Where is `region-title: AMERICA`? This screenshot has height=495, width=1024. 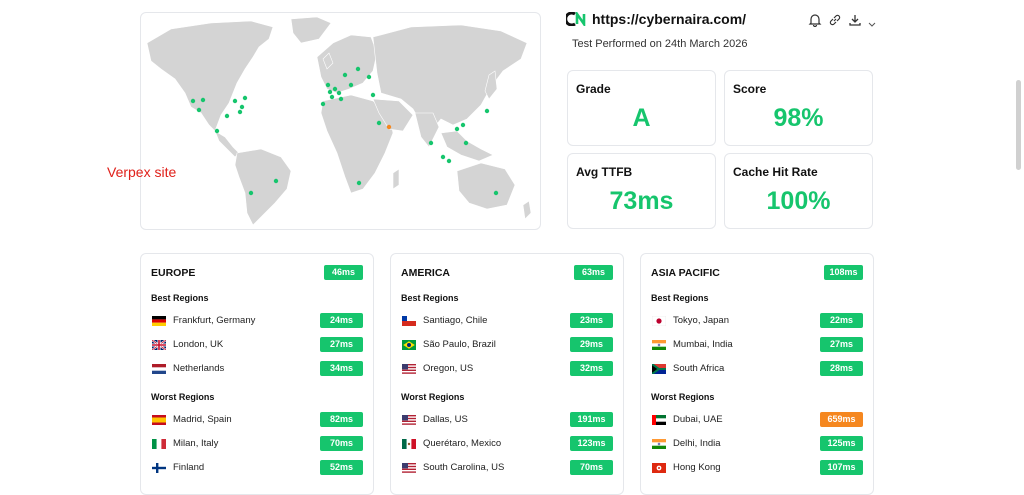
region-title: AMERICA is located at coordinates (425, 273).